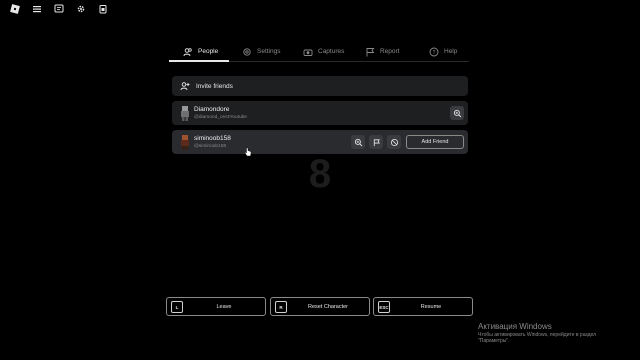 The height and width of the screenshot is (360, 640). What do you see at coordinates (224, 306) in the screenshot?
I see `leave-label: Leave` at bounding box center [224, 306].